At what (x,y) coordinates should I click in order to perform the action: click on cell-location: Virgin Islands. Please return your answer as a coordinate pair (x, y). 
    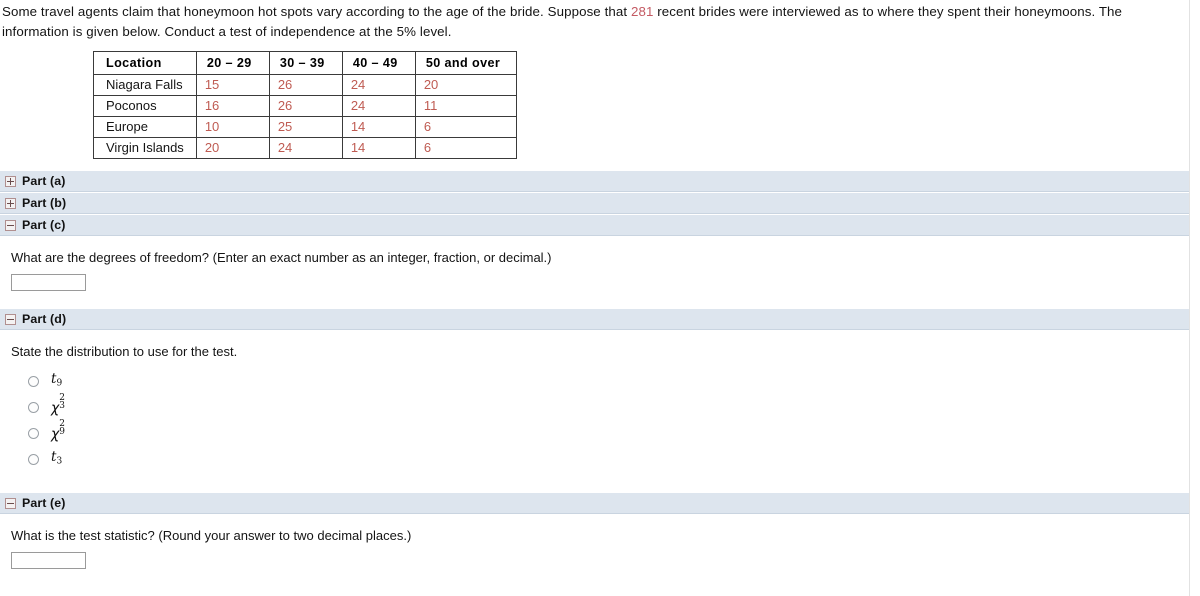
    Looking at the image, I should click on (145, 148).